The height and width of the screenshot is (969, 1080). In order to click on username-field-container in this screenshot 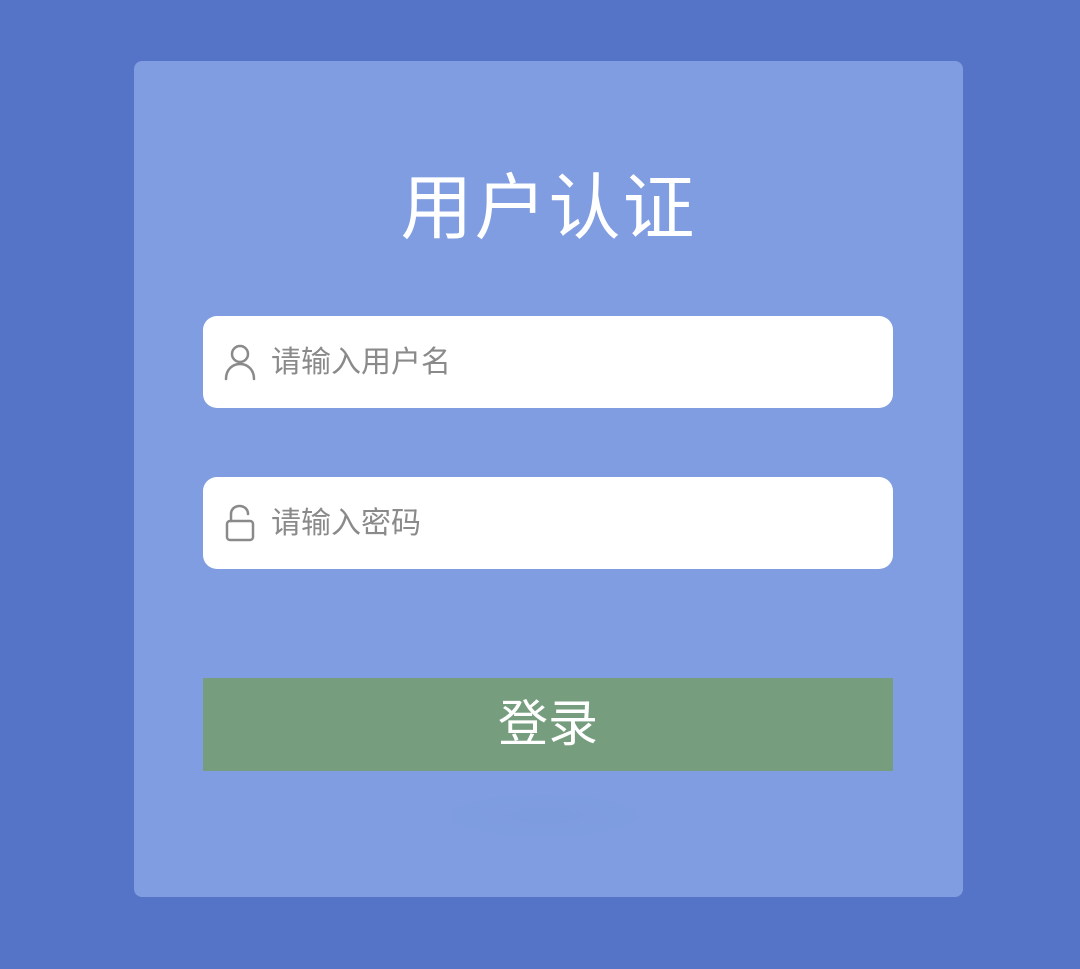, I will do `click(548, 362)`.